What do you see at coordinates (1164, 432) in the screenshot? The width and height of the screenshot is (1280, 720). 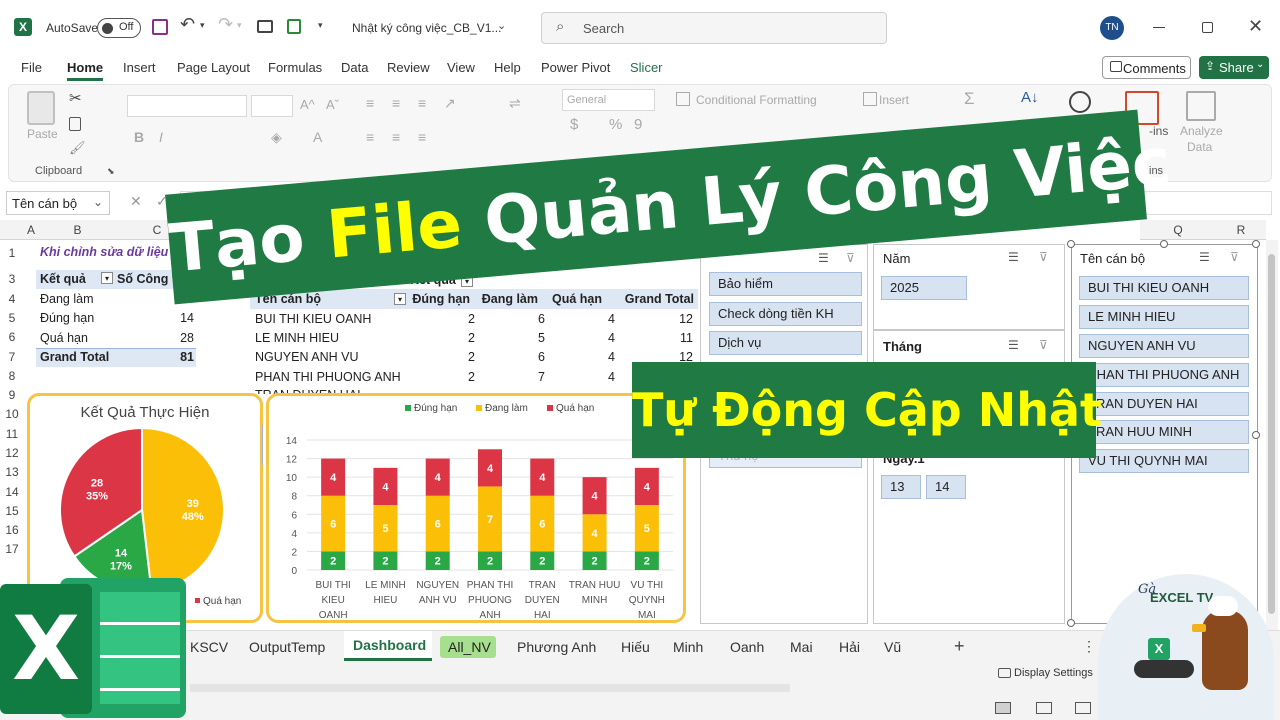 I see `slicer-item: TRAN HUU MINH` at bounding box center [1164, 432].